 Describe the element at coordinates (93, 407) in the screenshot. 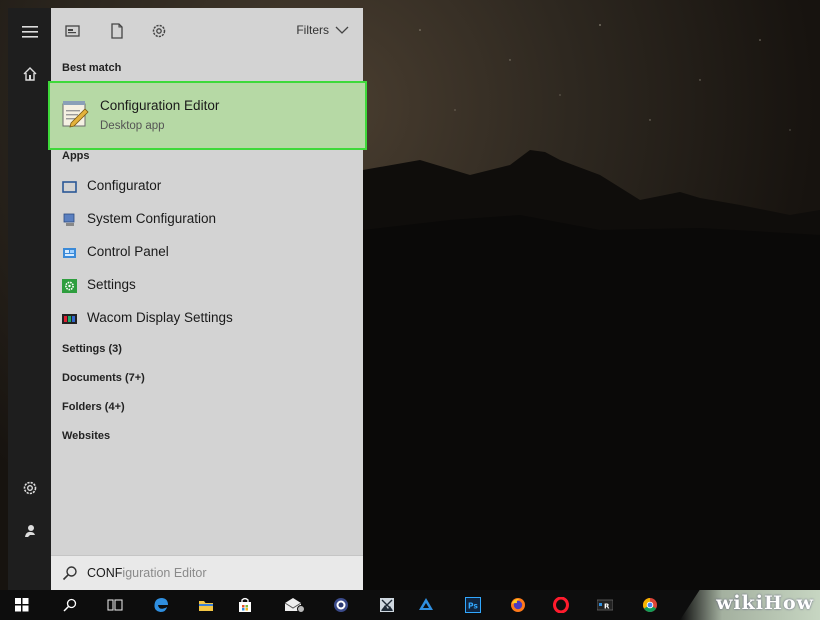

I see `category-folders: Folders (4+)` at that location.